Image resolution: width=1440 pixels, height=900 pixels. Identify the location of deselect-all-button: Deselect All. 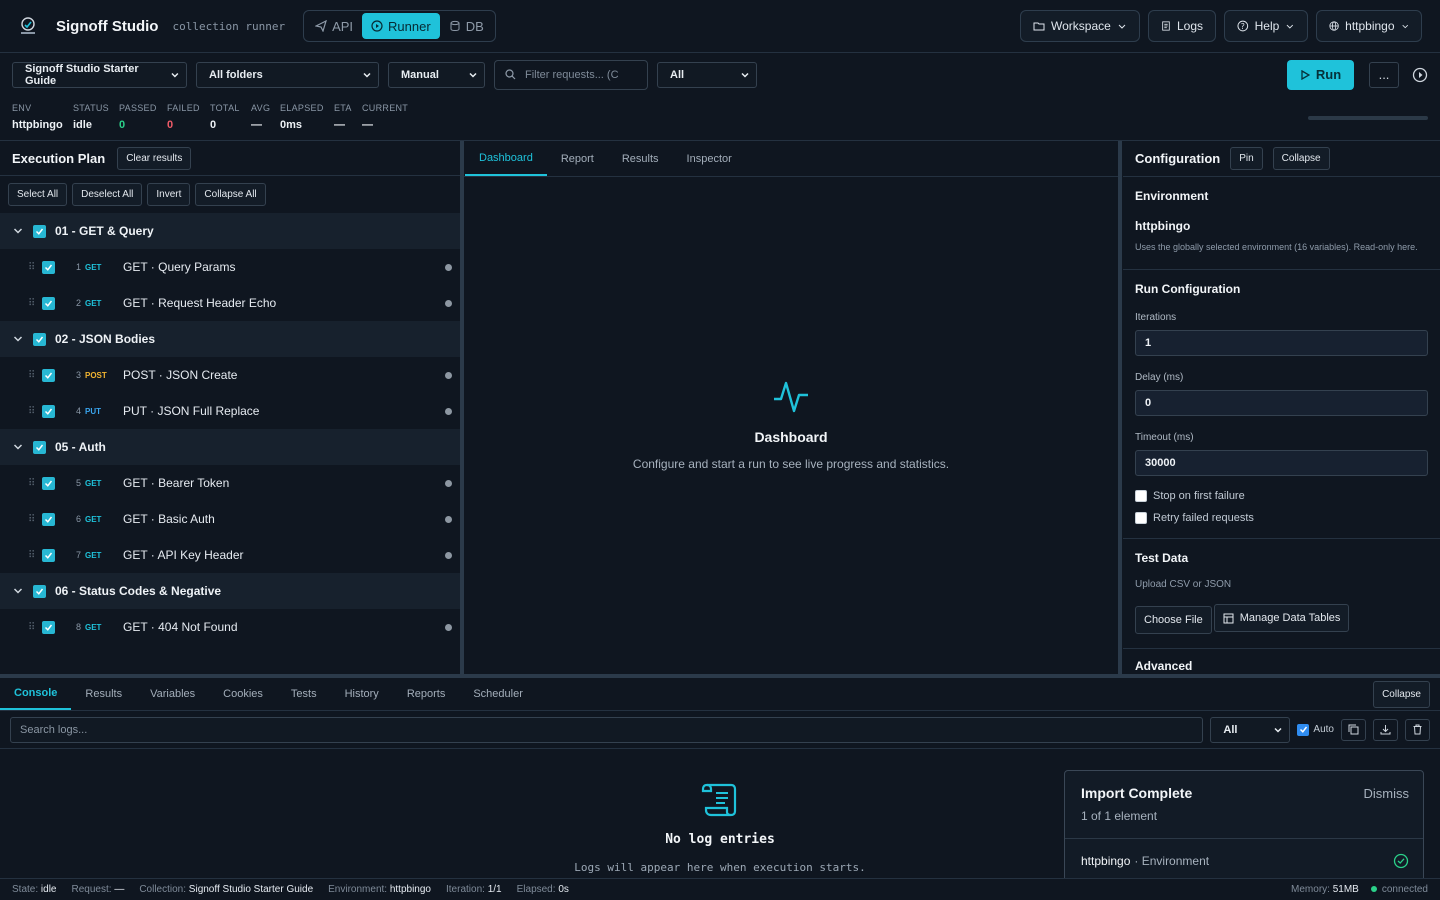
(107, 194).